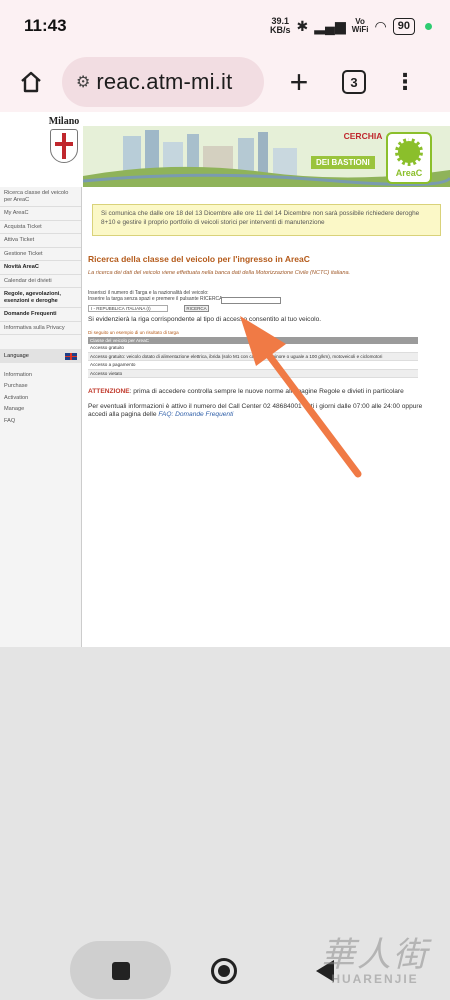 This screenshot has width=450, height=1000. Describe the element at coordinates (360, 29) in the screenshot. I see `vowifi-bottom: WiFi` at that location.